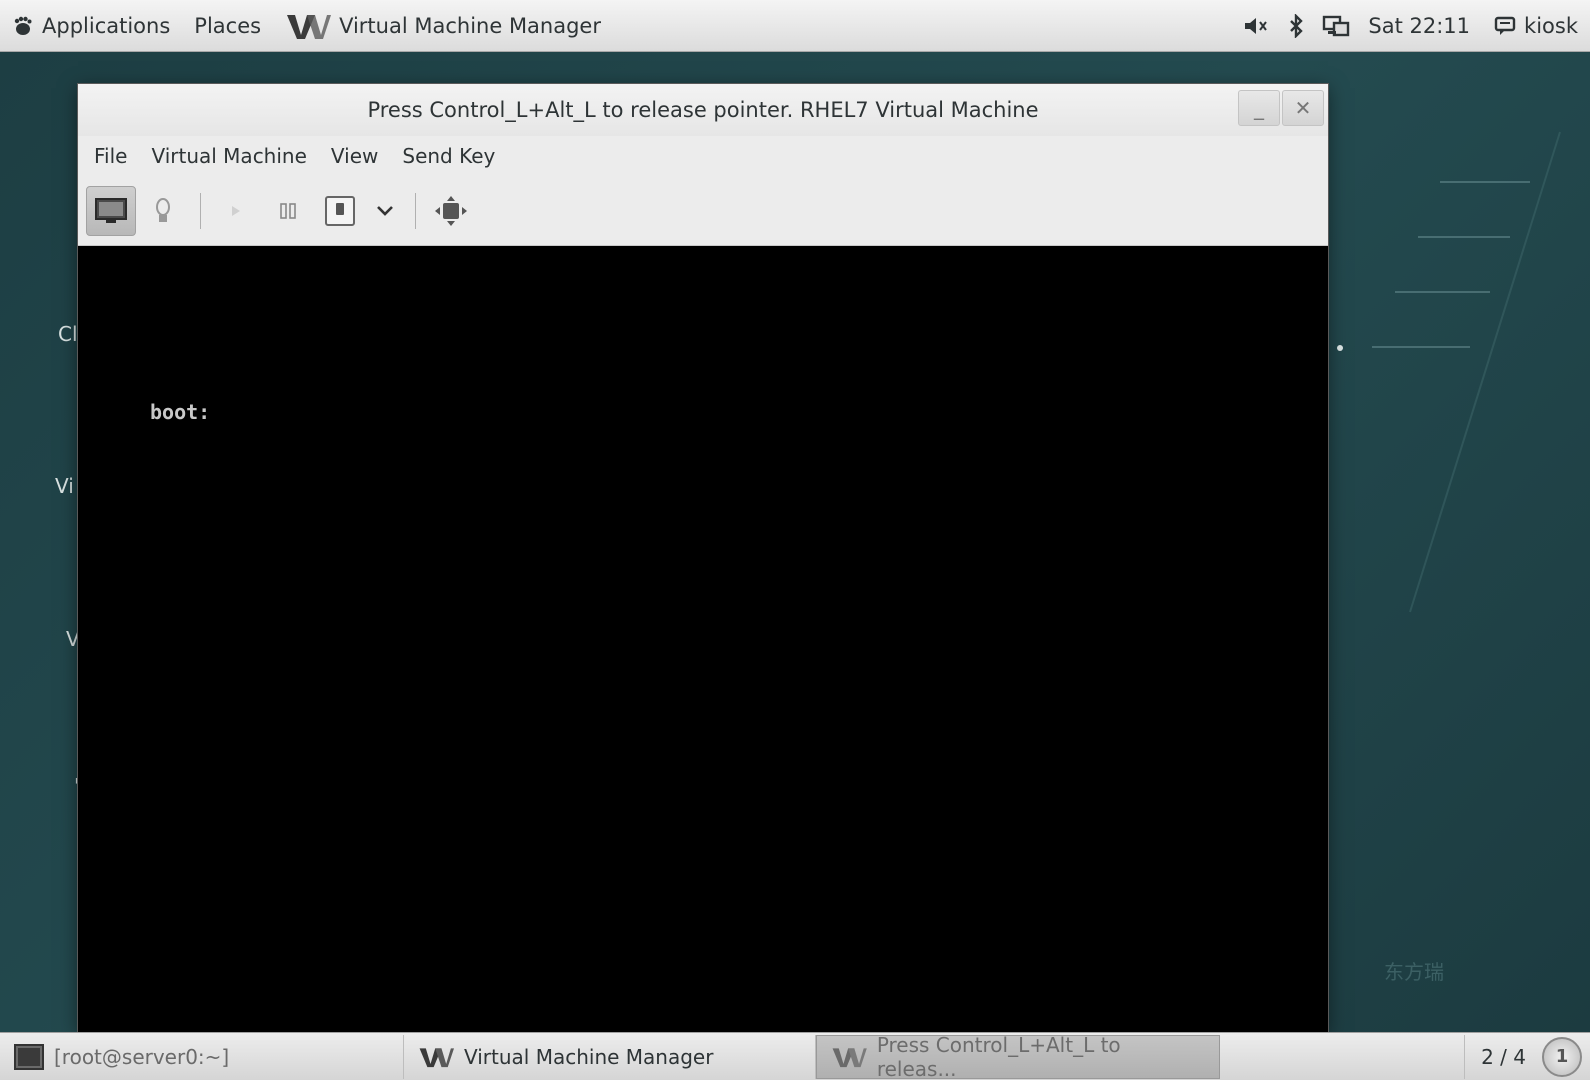 This screenshot has width=1590, height=1080. Describe the element at coordinates (64, 486) in the screenshot. I see `desktop-icon-label: Vi` at that location.